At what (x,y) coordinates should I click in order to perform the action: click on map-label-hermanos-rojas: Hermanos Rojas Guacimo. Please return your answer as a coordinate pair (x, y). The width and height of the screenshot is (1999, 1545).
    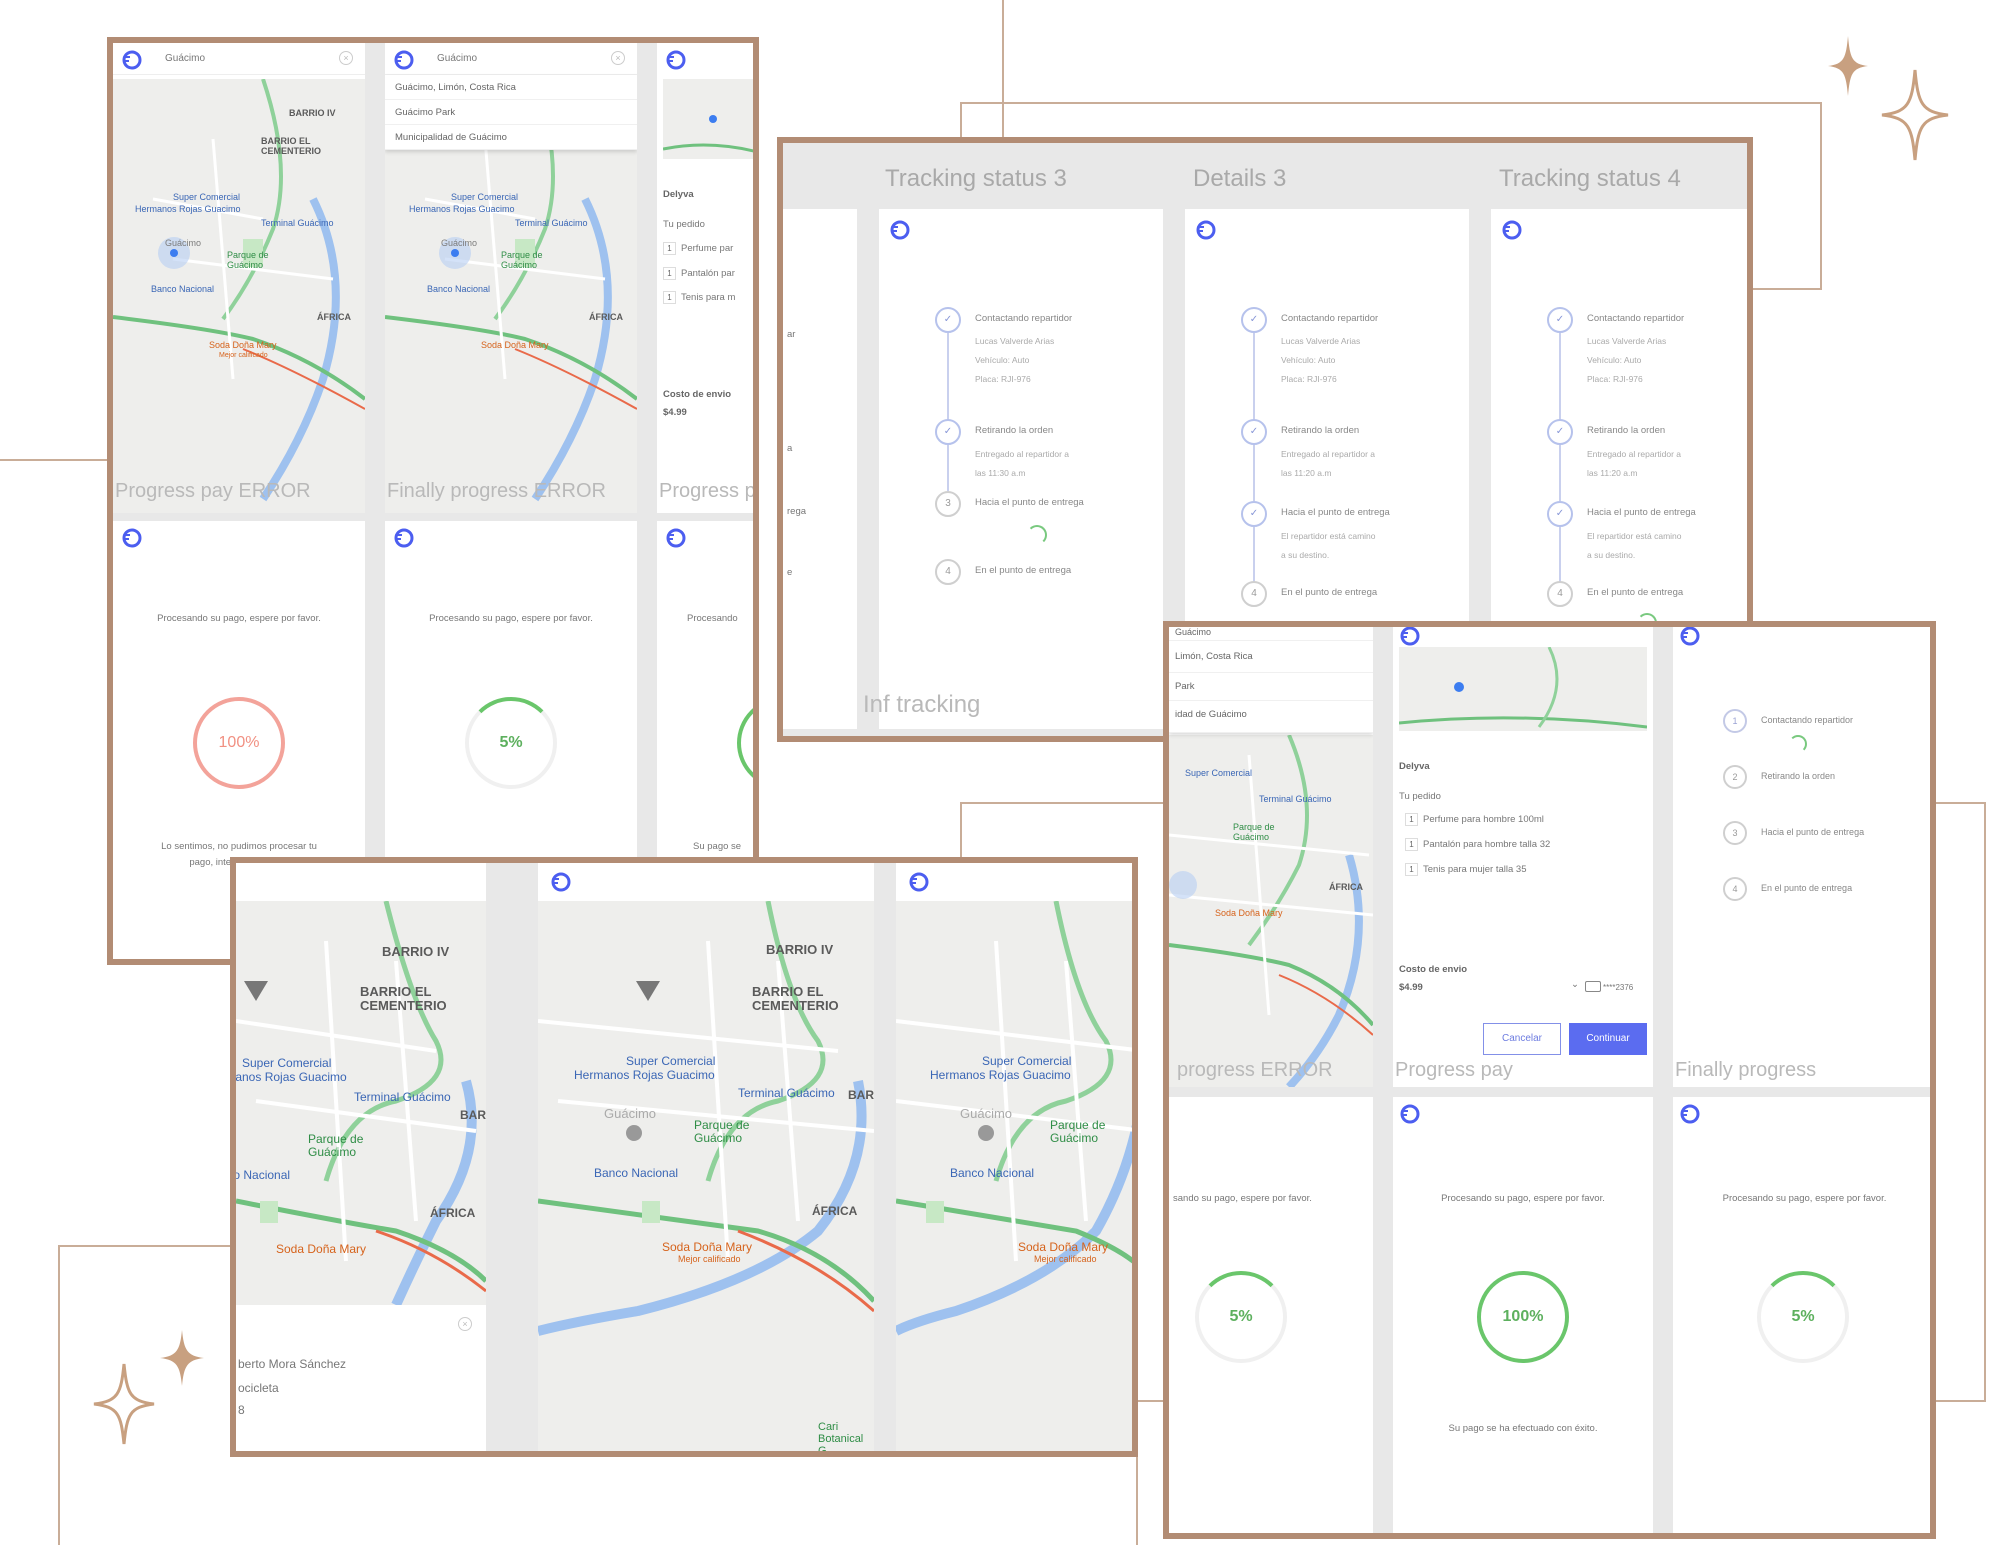
    Looking at the image, I should click on (1000, 1075).